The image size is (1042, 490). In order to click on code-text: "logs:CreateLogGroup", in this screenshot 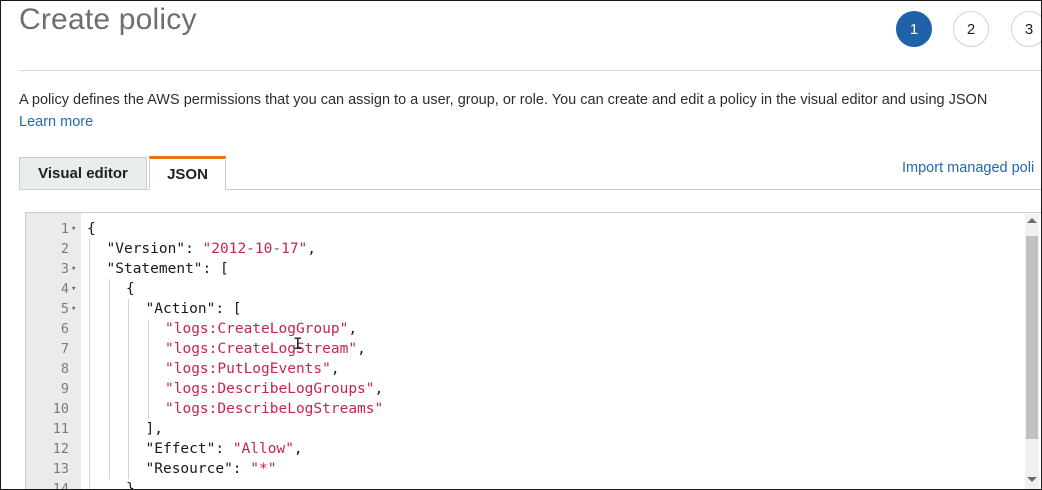, I will do `click(261, 329)`.